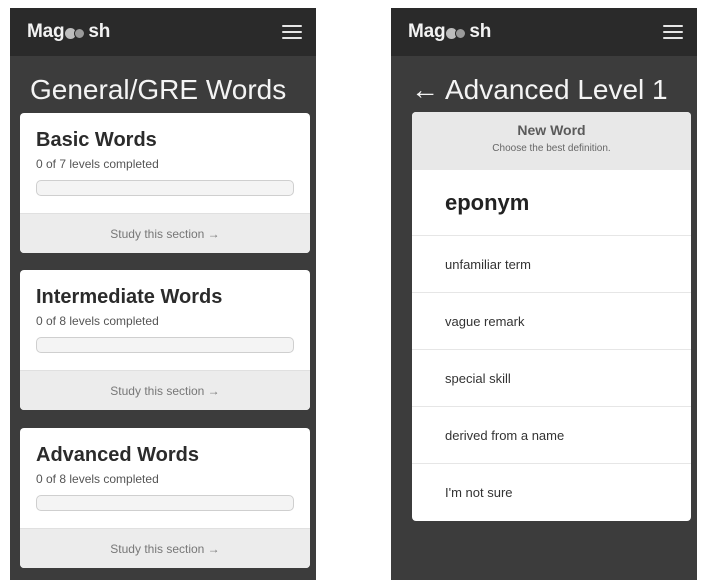  What do you see at coordinates (551, 378) in the screenshot?
I see `answer-option: special skill` at bounding box center [551, 378].